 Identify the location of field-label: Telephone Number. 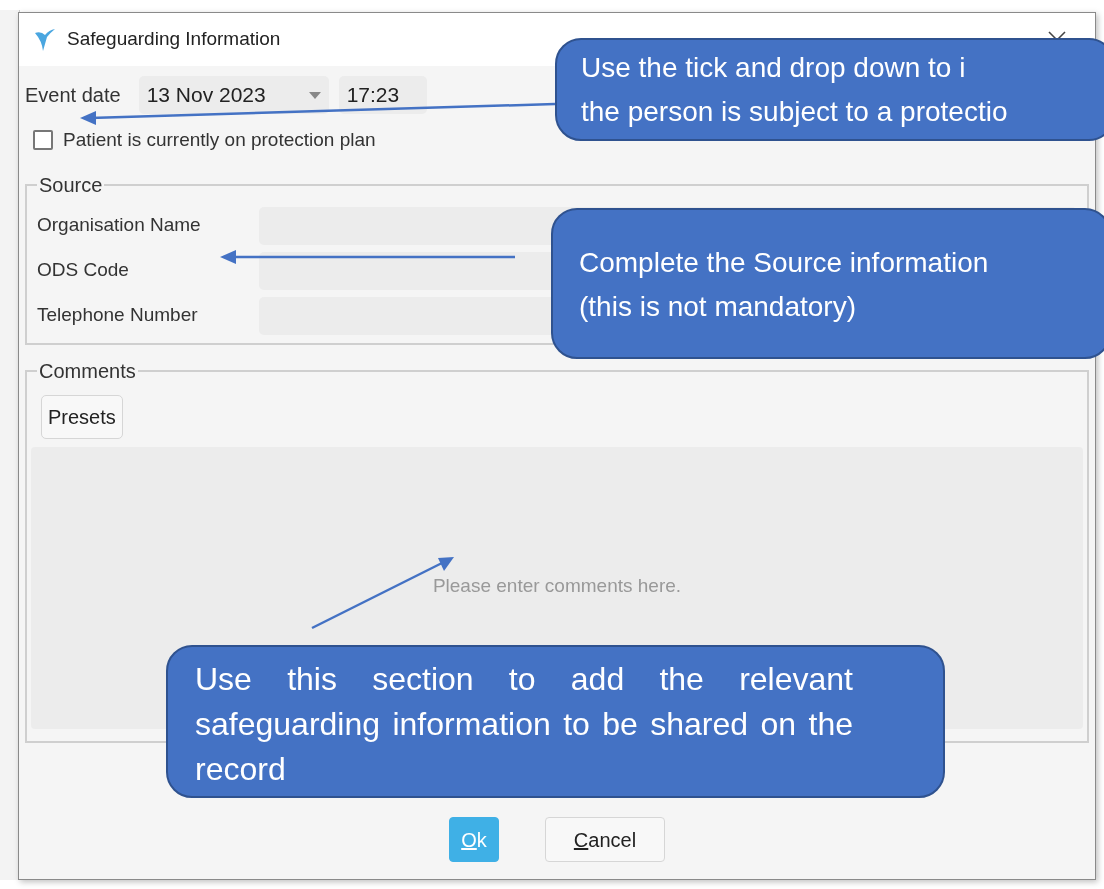
(118, 315).